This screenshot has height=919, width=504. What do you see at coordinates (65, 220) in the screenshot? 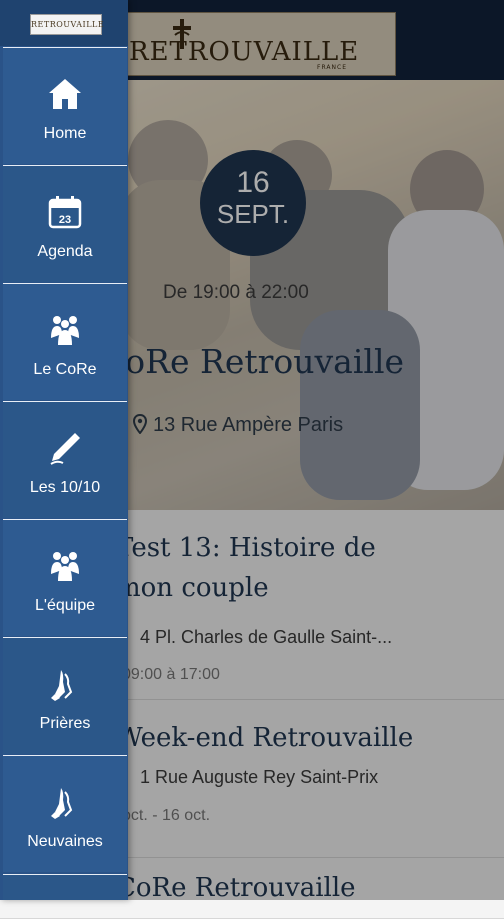
I see `calendar-icon-day: 23` at bounding box center [65, 220].